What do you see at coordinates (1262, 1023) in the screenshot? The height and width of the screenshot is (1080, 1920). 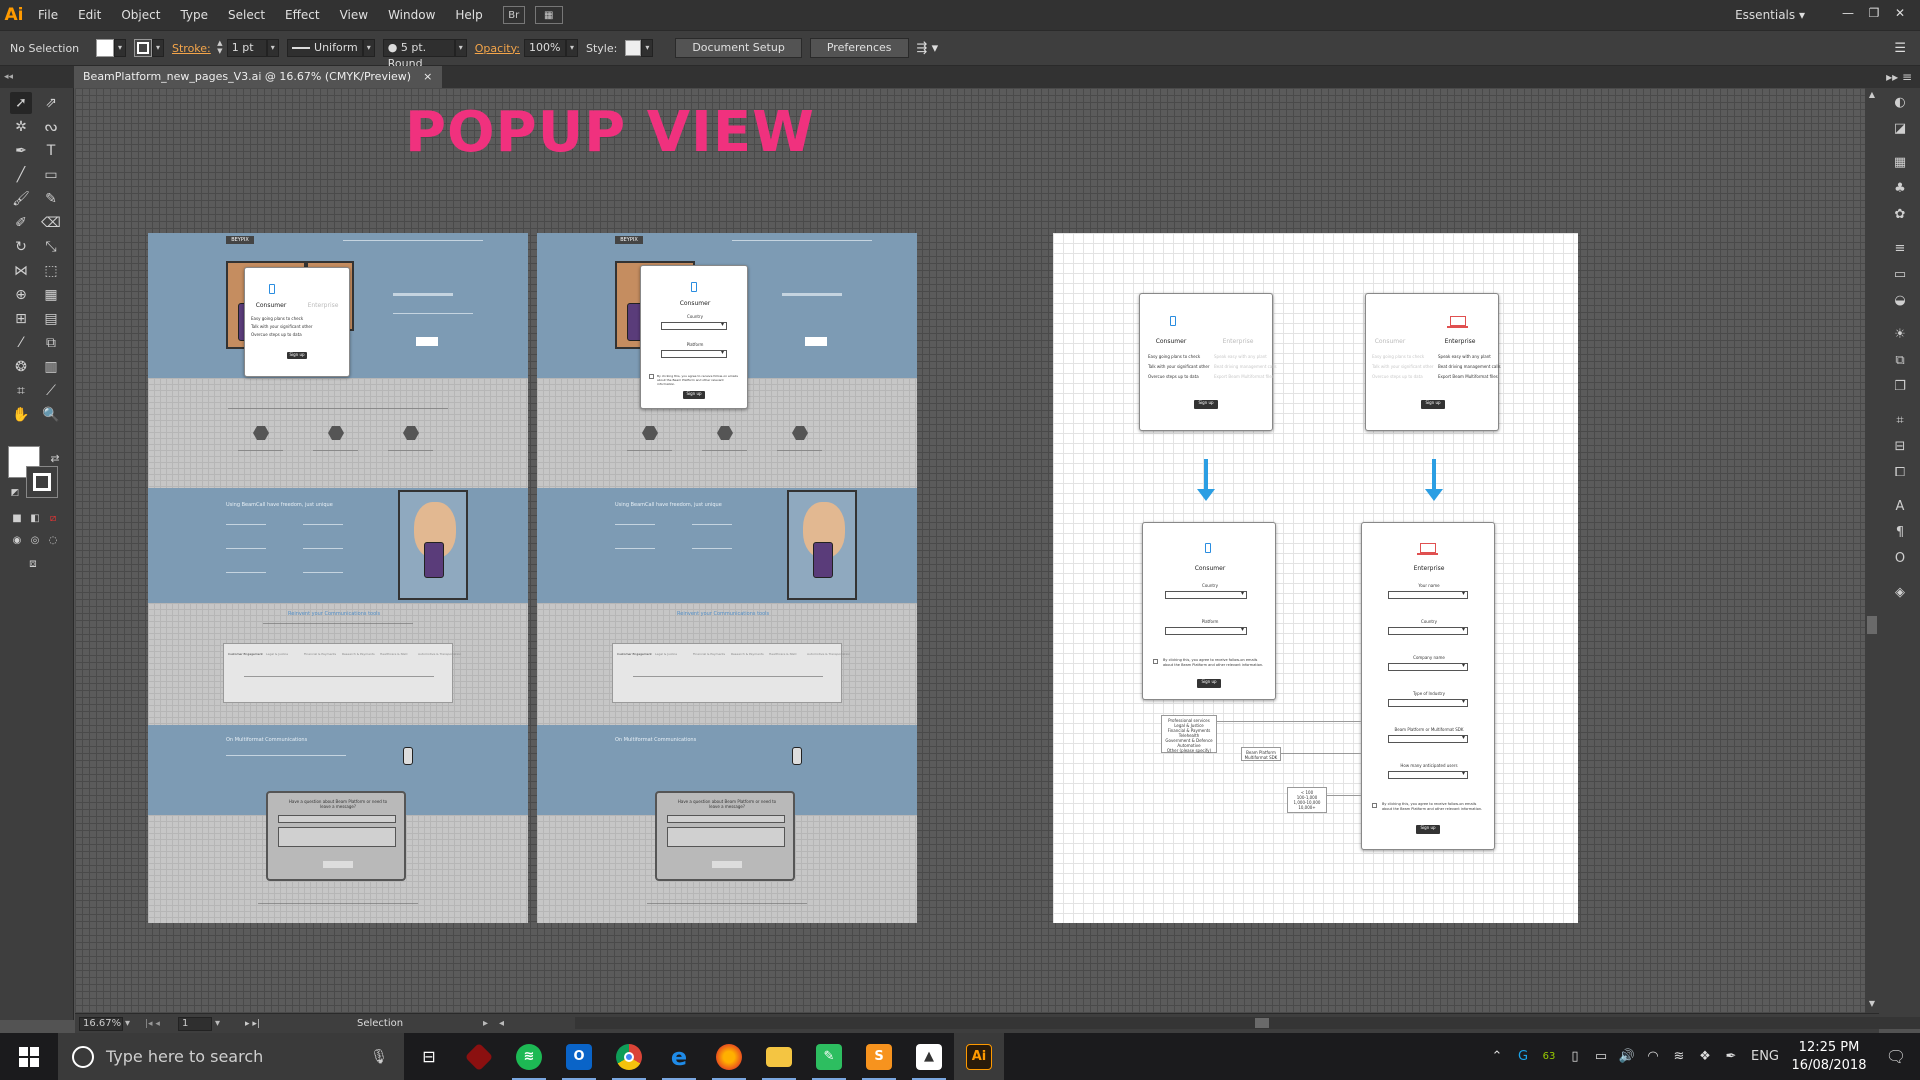 I see `horizontal-scroll-thumb` at bounding box center [1262, 1023].